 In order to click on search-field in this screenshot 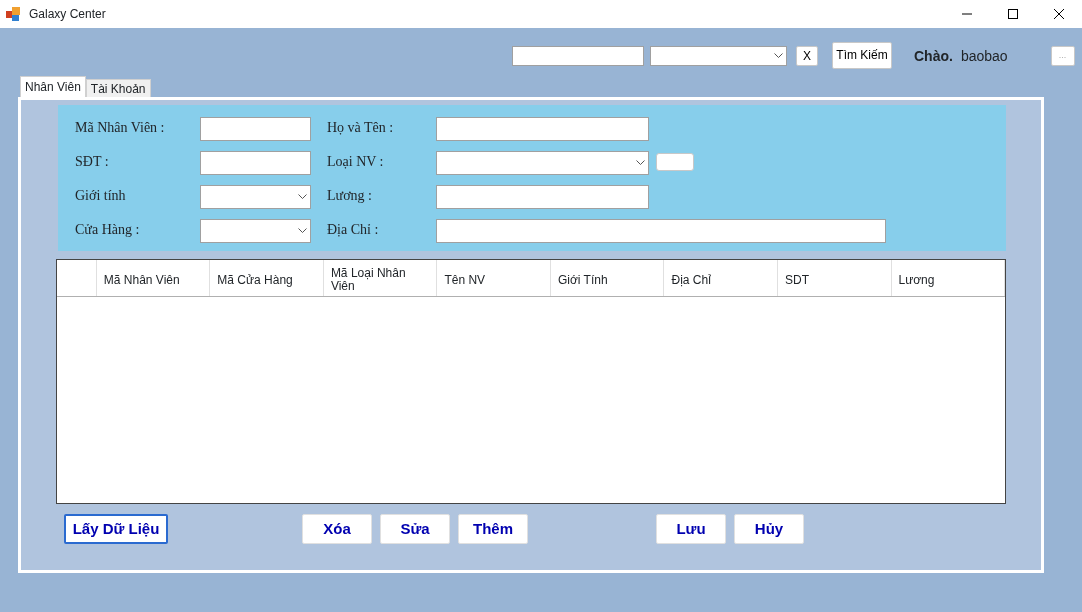, I will do `click(578, 56)`.